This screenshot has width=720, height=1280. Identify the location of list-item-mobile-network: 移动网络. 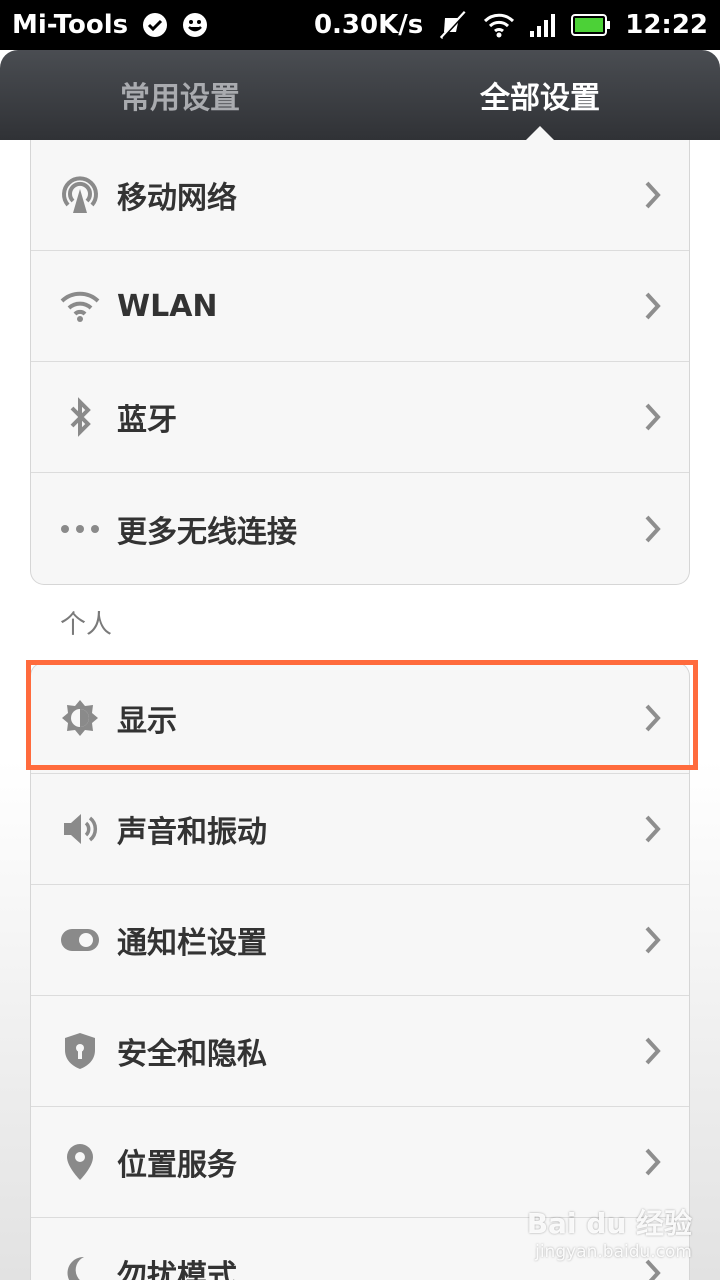
(360, 195).